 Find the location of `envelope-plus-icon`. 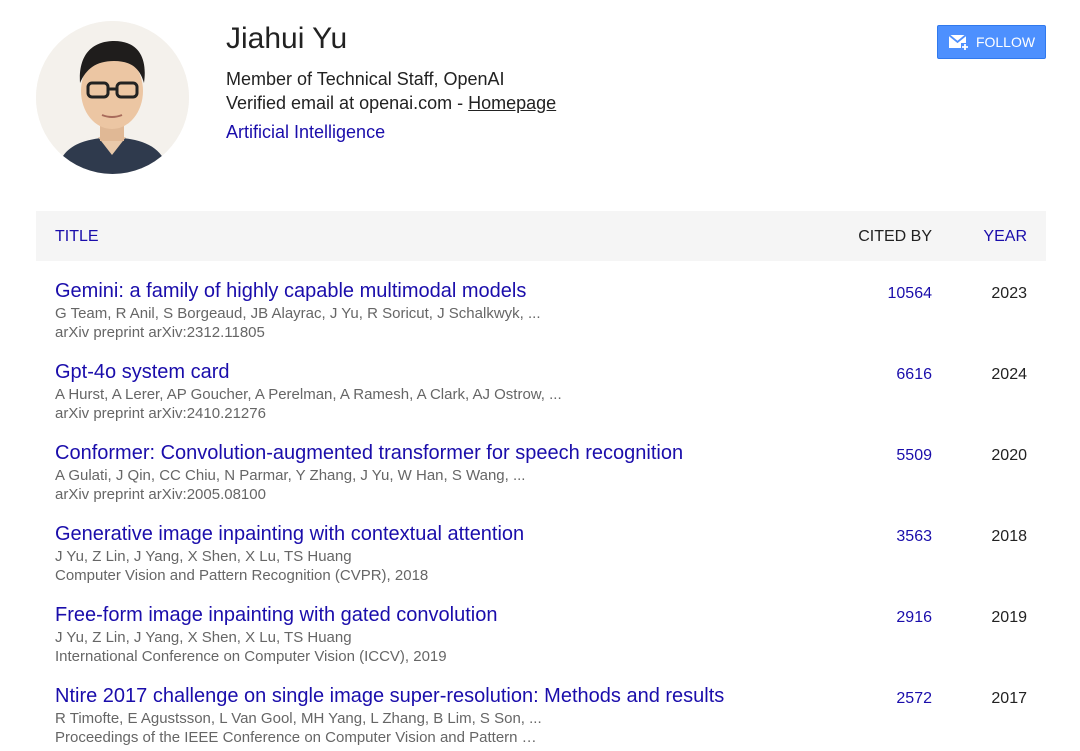

envelope-plus-icon is located at coordinates (959, 42).